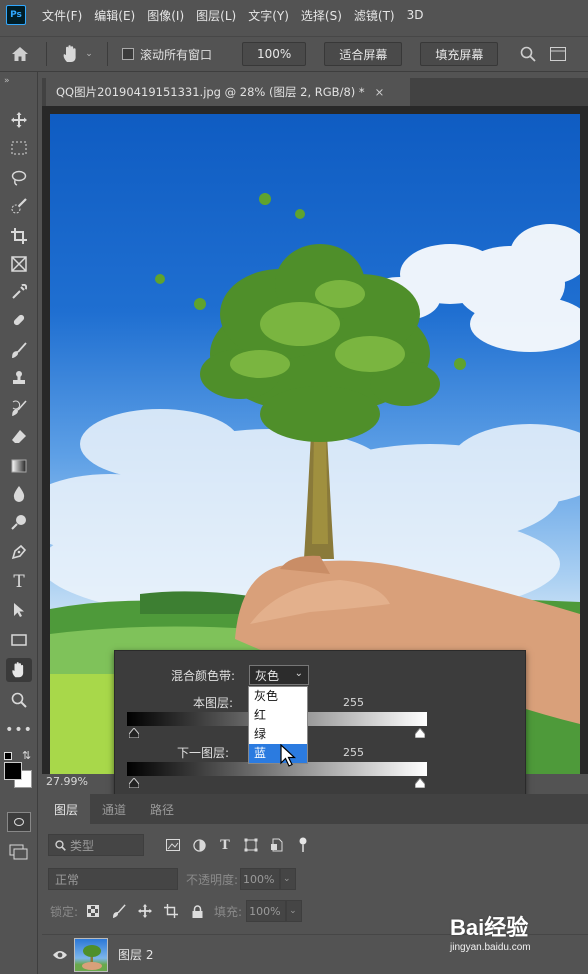  I want to click on zoom-100-button: 100%, so click(274, 54).